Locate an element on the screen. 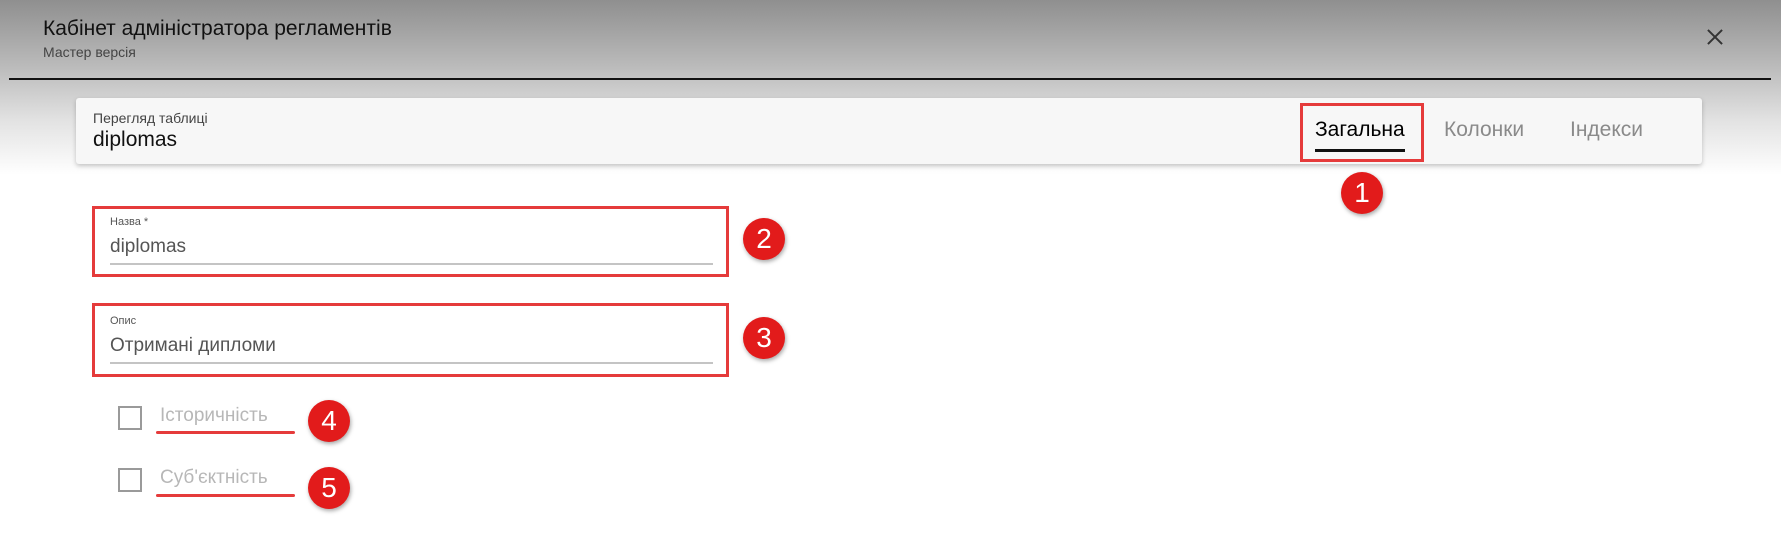  description-field-underline is located at coordinates (411, 363).